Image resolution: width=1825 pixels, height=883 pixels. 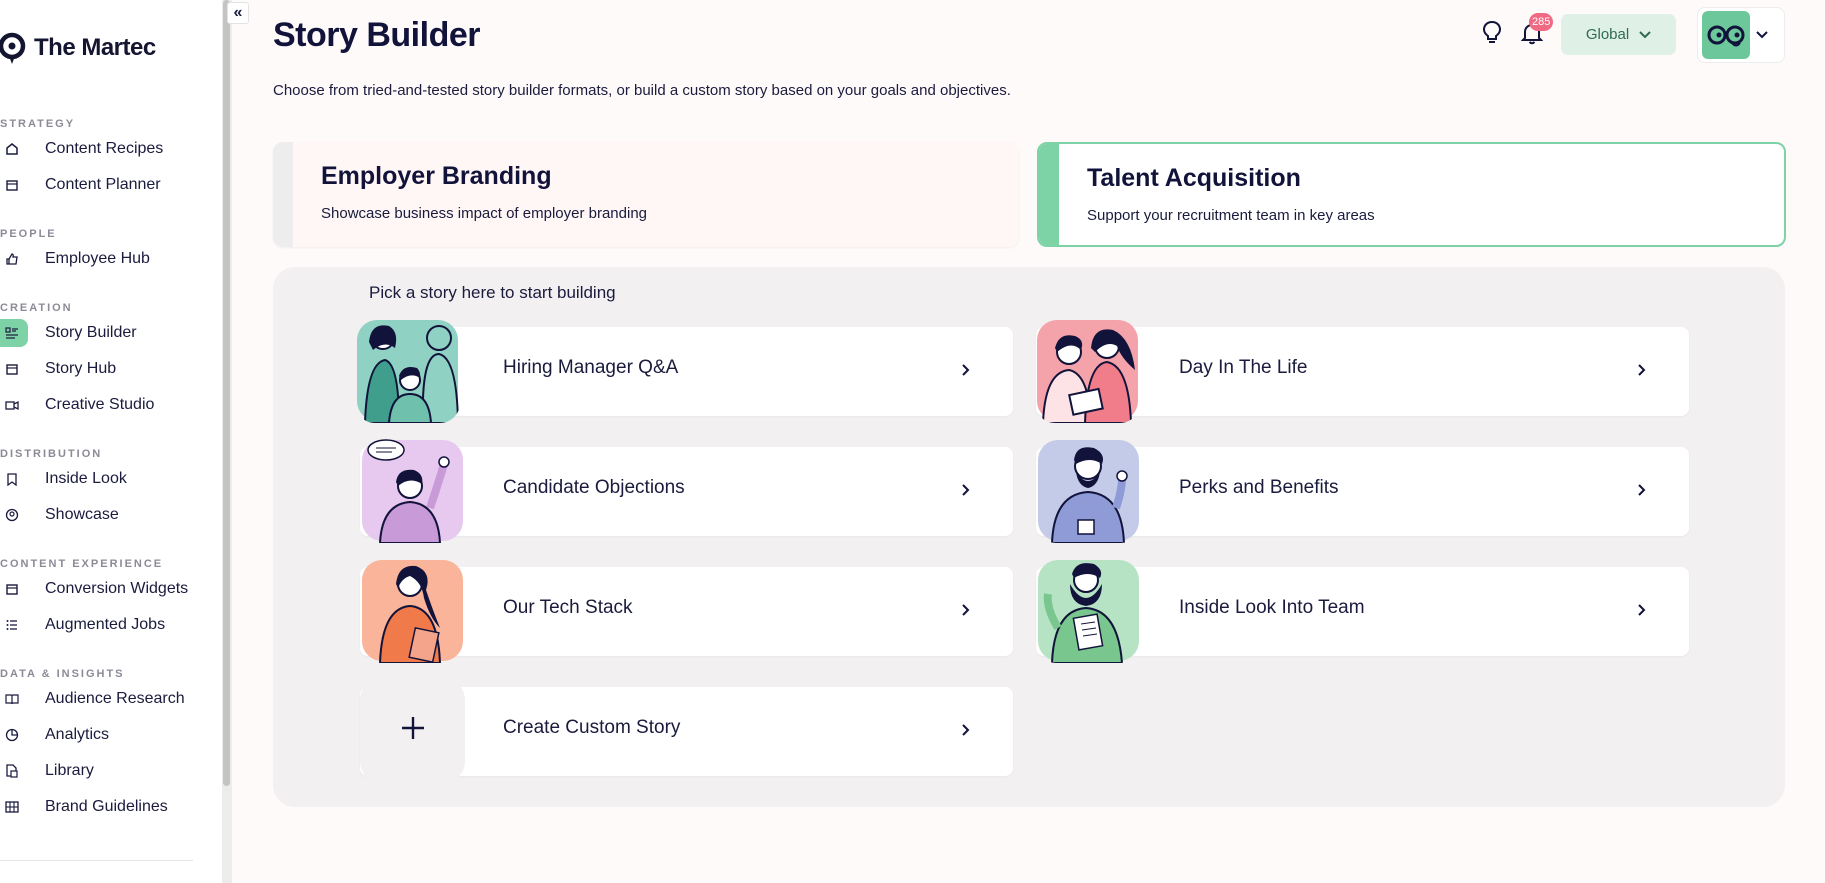 What do you see at coordinates (14, 333) in the screenshot?
I see `story-builder-icon` at bounding box center [14, 333].